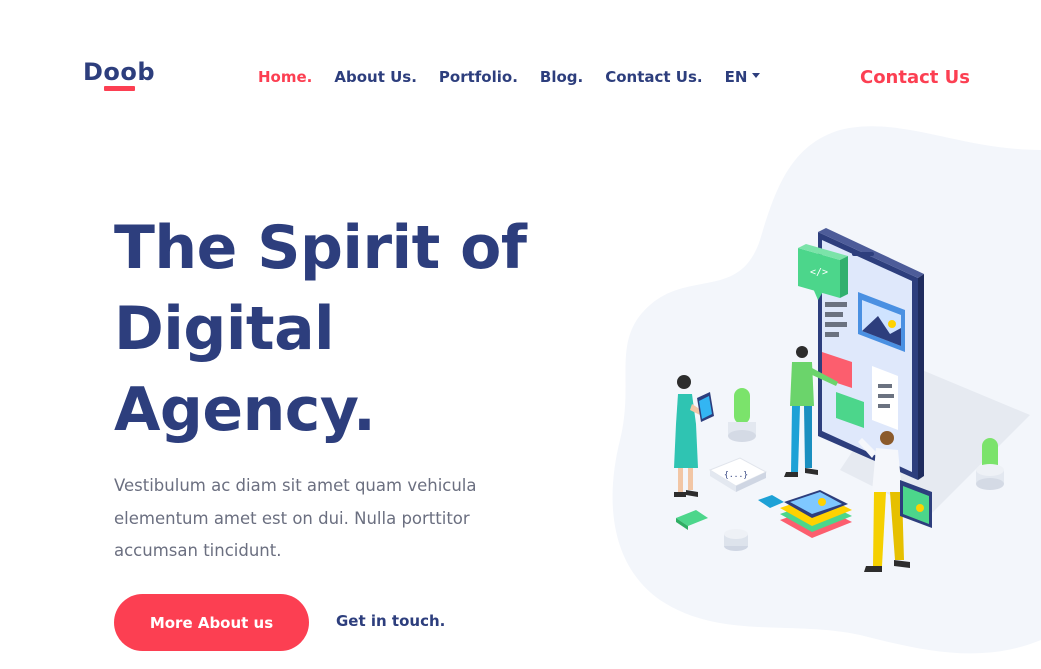  Describe the element at coordinates (245, 410) in the screenshot. I see `hero-title-line-3: Agency.` at that location.